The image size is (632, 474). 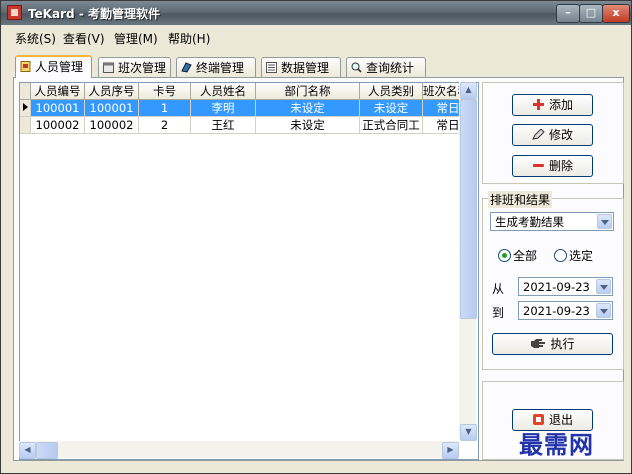 I want to click on table-row: 100002 100002 2 王红 未设定 正式合同工 常日, so click(x=249, y=125).